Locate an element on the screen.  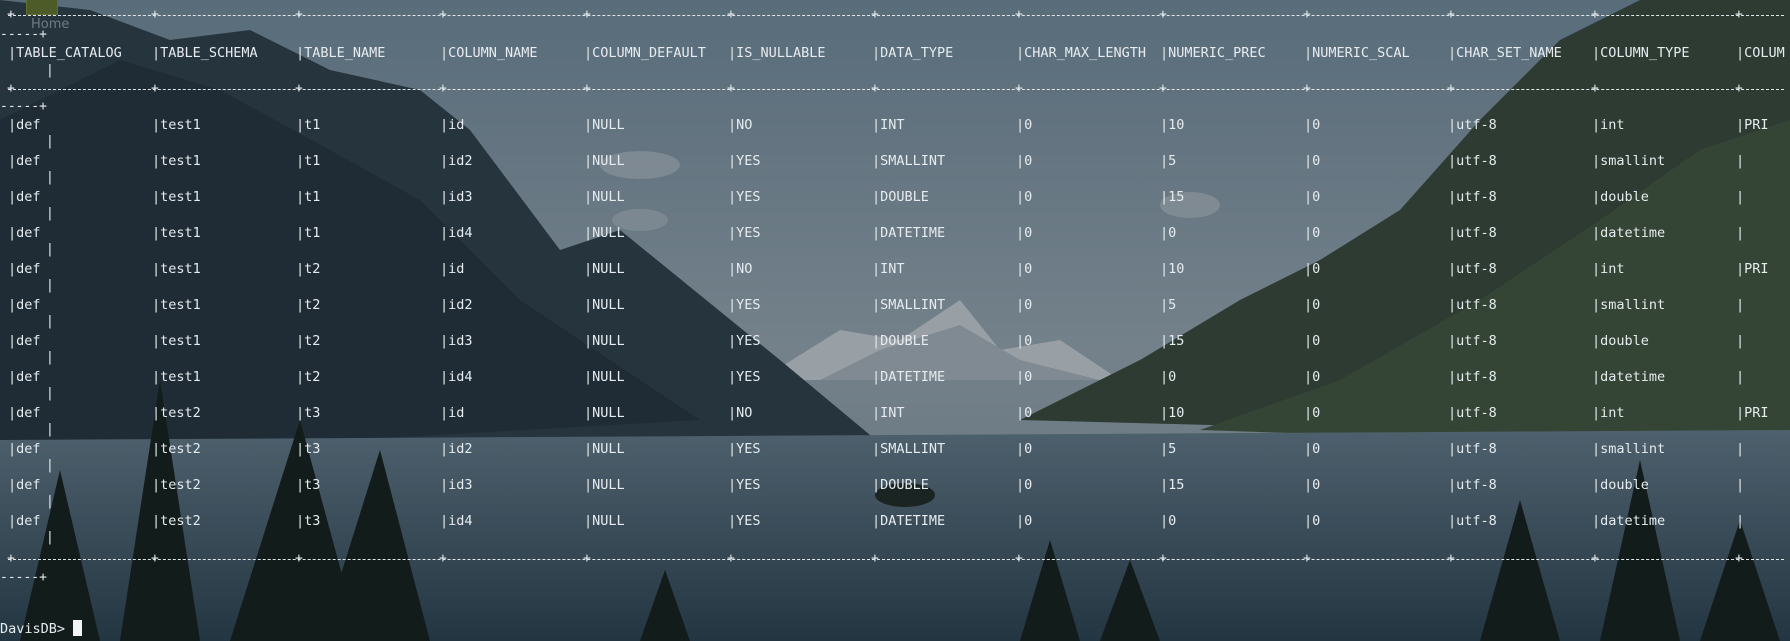
column-header-cell: |COLUM is located at coordinates (1763, 53).